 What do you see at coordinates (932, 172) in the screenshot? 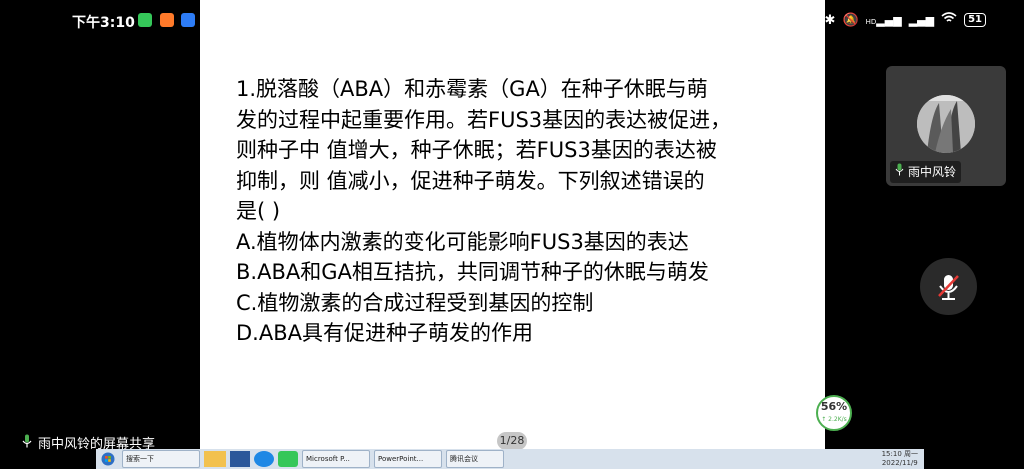
I see `speaker-name: 雨中风铃` at bounding box center [932, 172].